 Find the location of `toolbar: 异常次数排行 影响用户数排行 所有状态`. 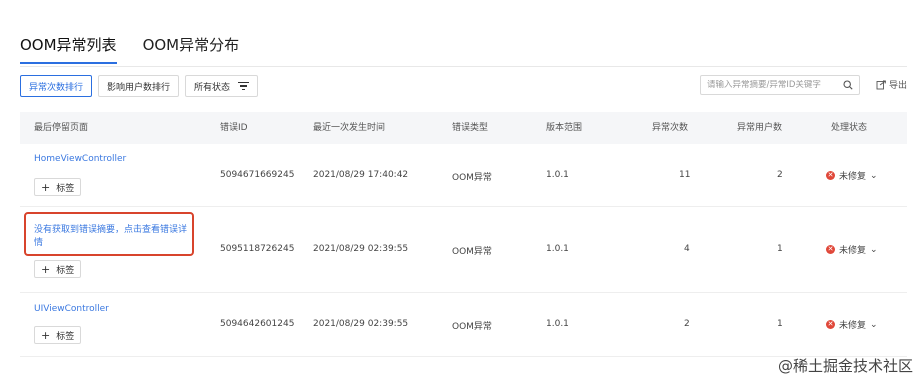

toolbar: 异常次数排行 影响用户数排行 所有状态 is located at coordinates (139, 86).